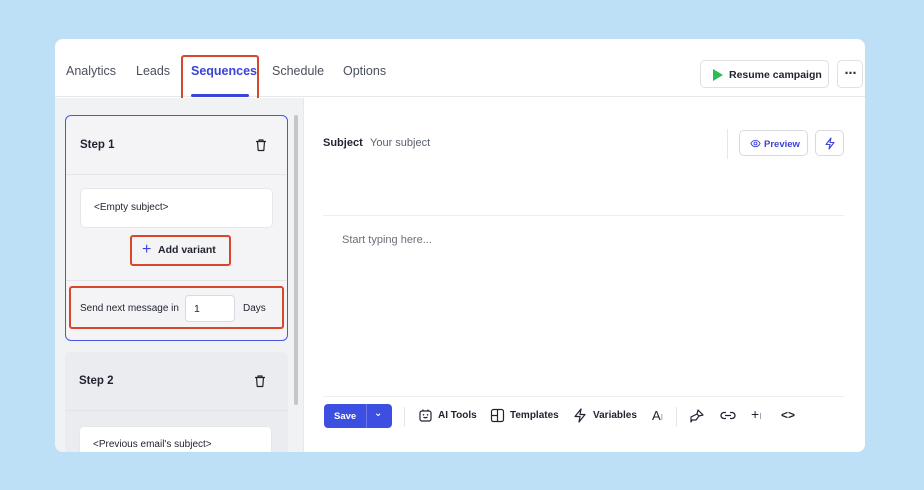 The width and height of the screenshot is (924, 490). I want to click on step-title: Step 1, so click(97, 145).